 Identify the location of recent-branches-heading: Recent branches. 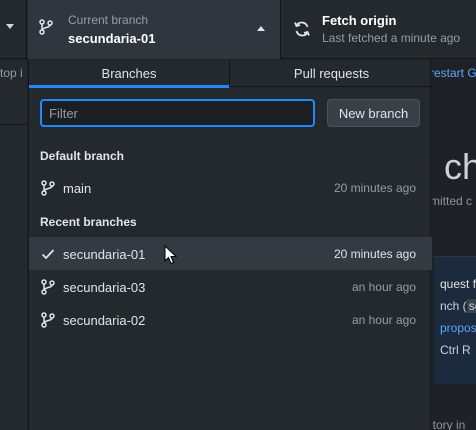
(88, 222).